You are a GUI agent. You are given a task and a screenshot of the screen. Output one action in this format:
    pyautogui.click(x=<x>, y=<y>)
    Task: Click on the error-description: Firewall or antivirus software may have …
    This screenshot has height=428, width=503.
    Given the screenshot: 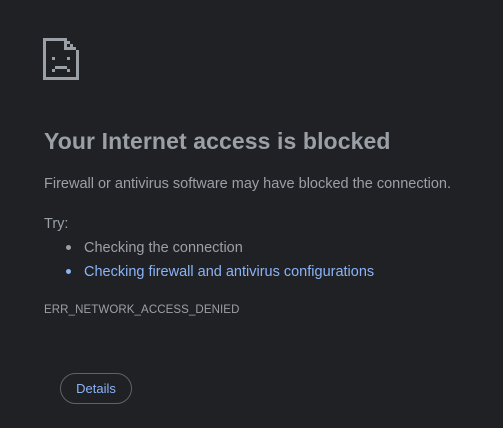 What is the action you would take?
    pyautogui.click(x=247, y=184)
    